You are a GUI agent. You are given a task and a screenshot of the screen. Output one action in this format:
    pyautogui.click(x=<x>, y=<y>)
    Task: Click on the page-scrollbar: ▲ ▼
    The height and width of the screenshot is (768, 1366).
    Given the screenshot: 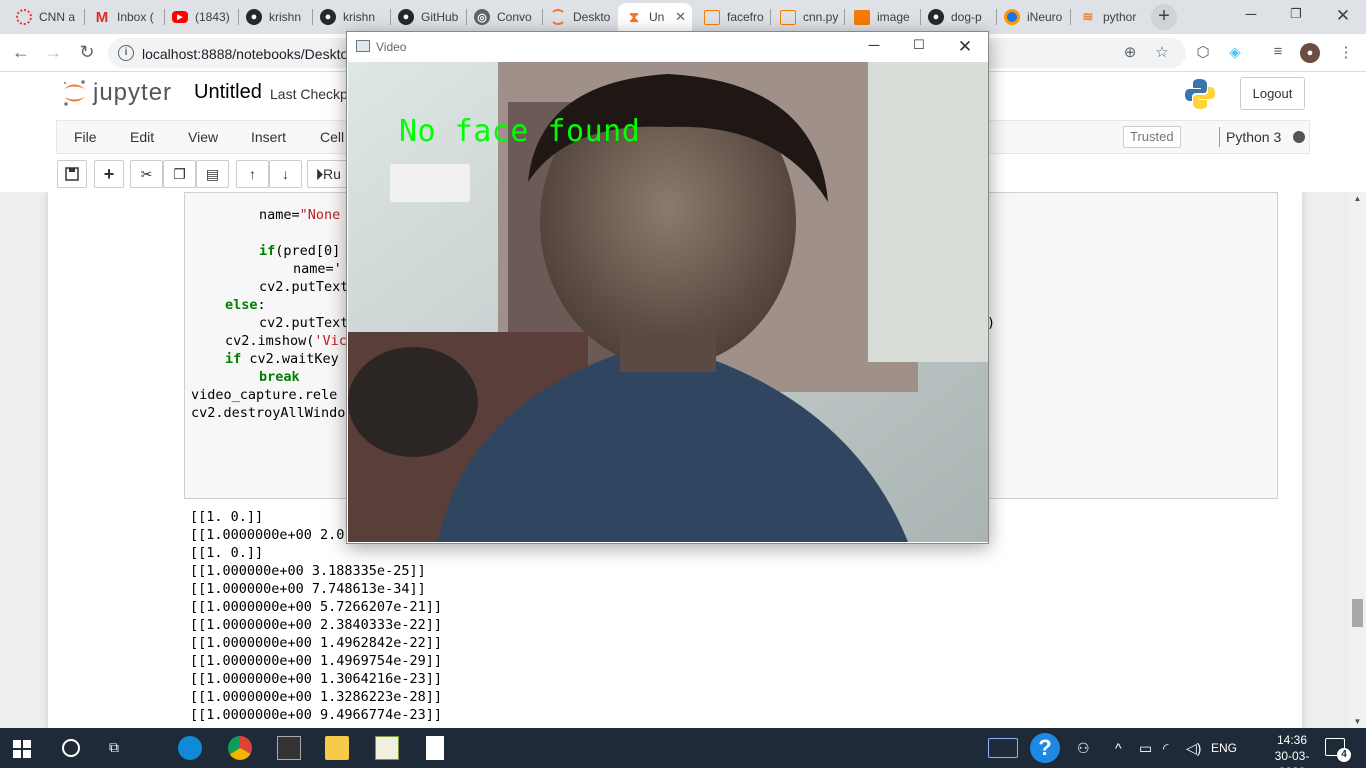 What is the action you would take?
    pyautogui.click(x=1357, y=460)
    